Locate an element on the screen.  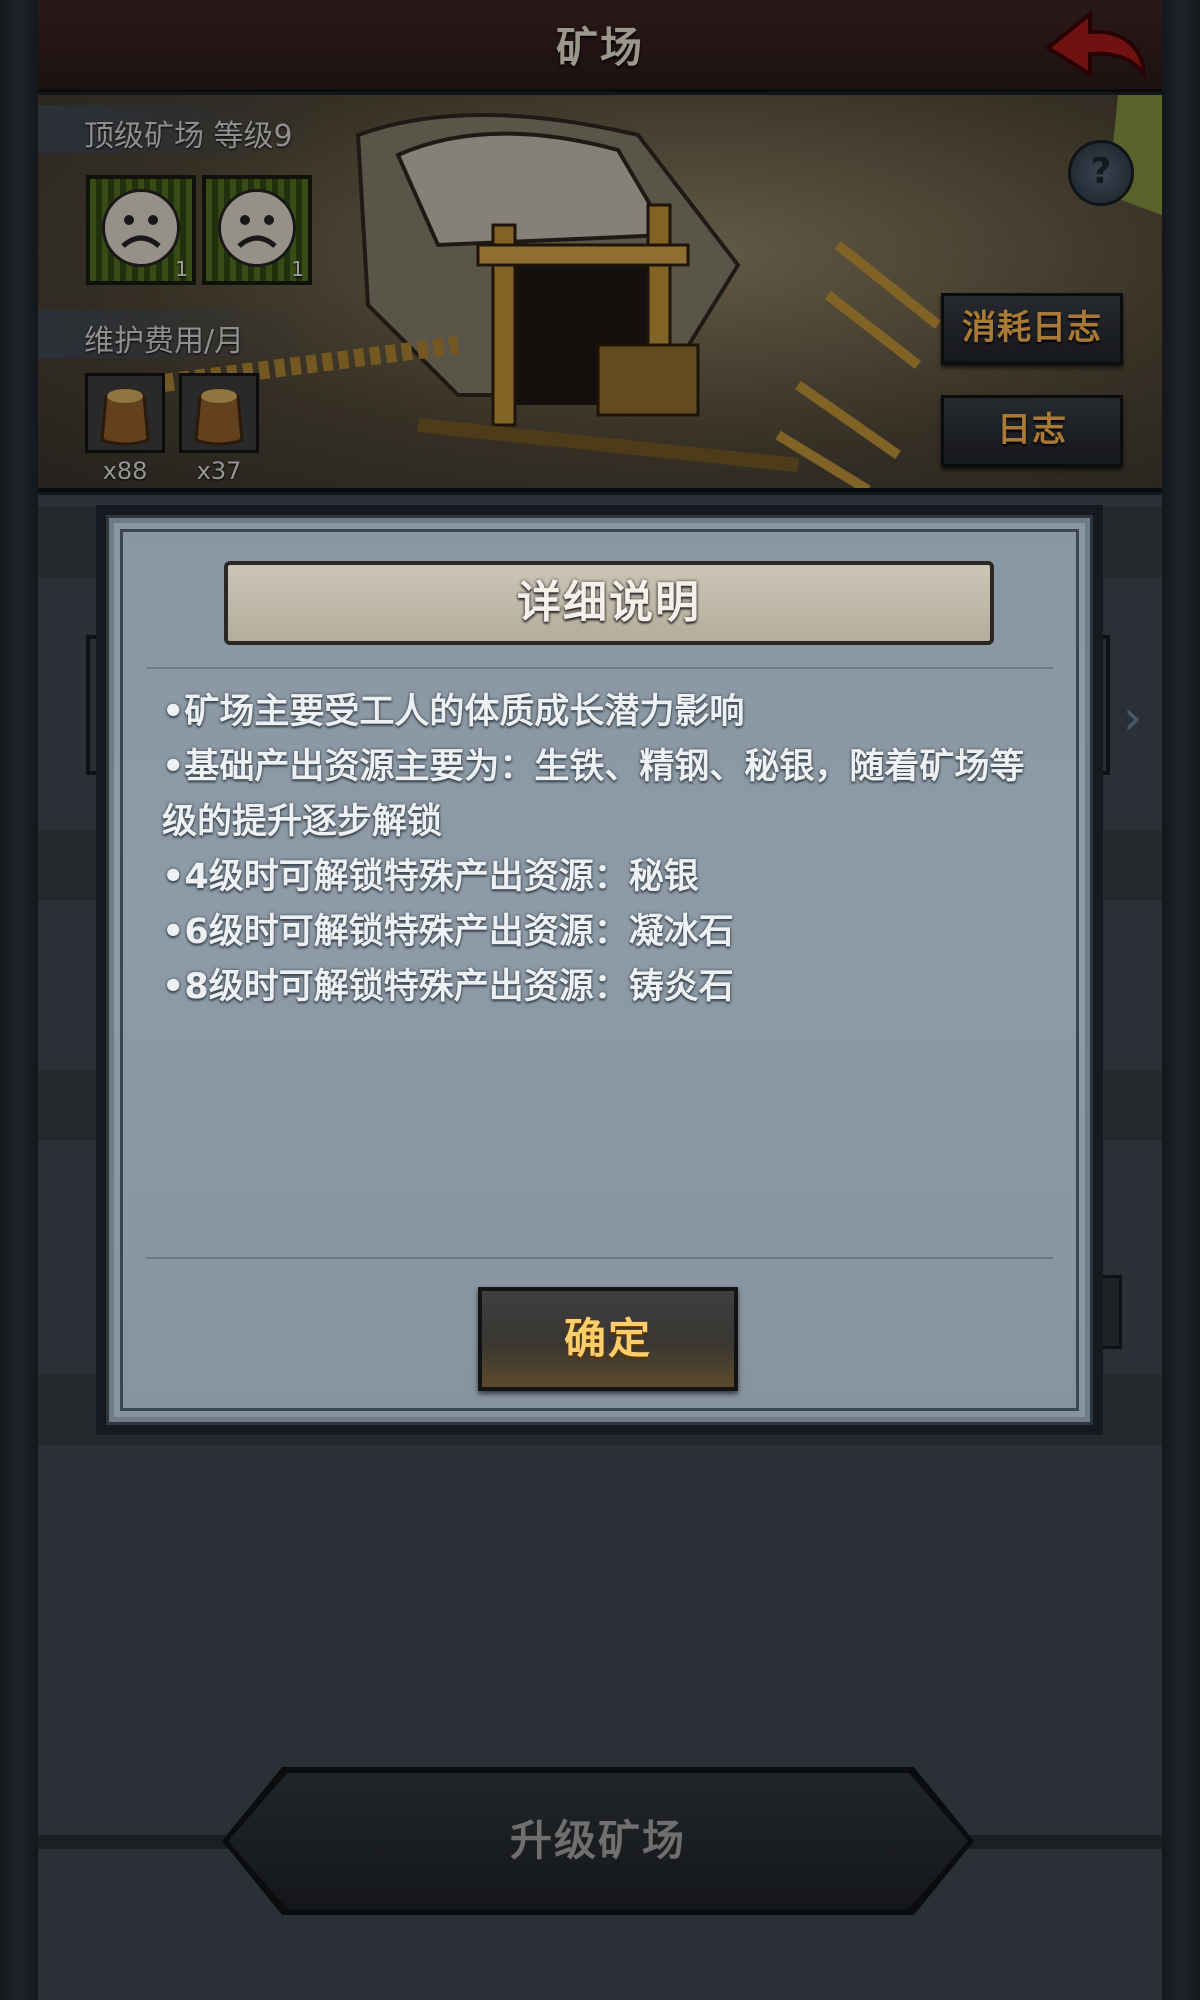
description-line: •8级时可解锁特殊产出资源：铸炎石 is located at coordinates (448, 987).